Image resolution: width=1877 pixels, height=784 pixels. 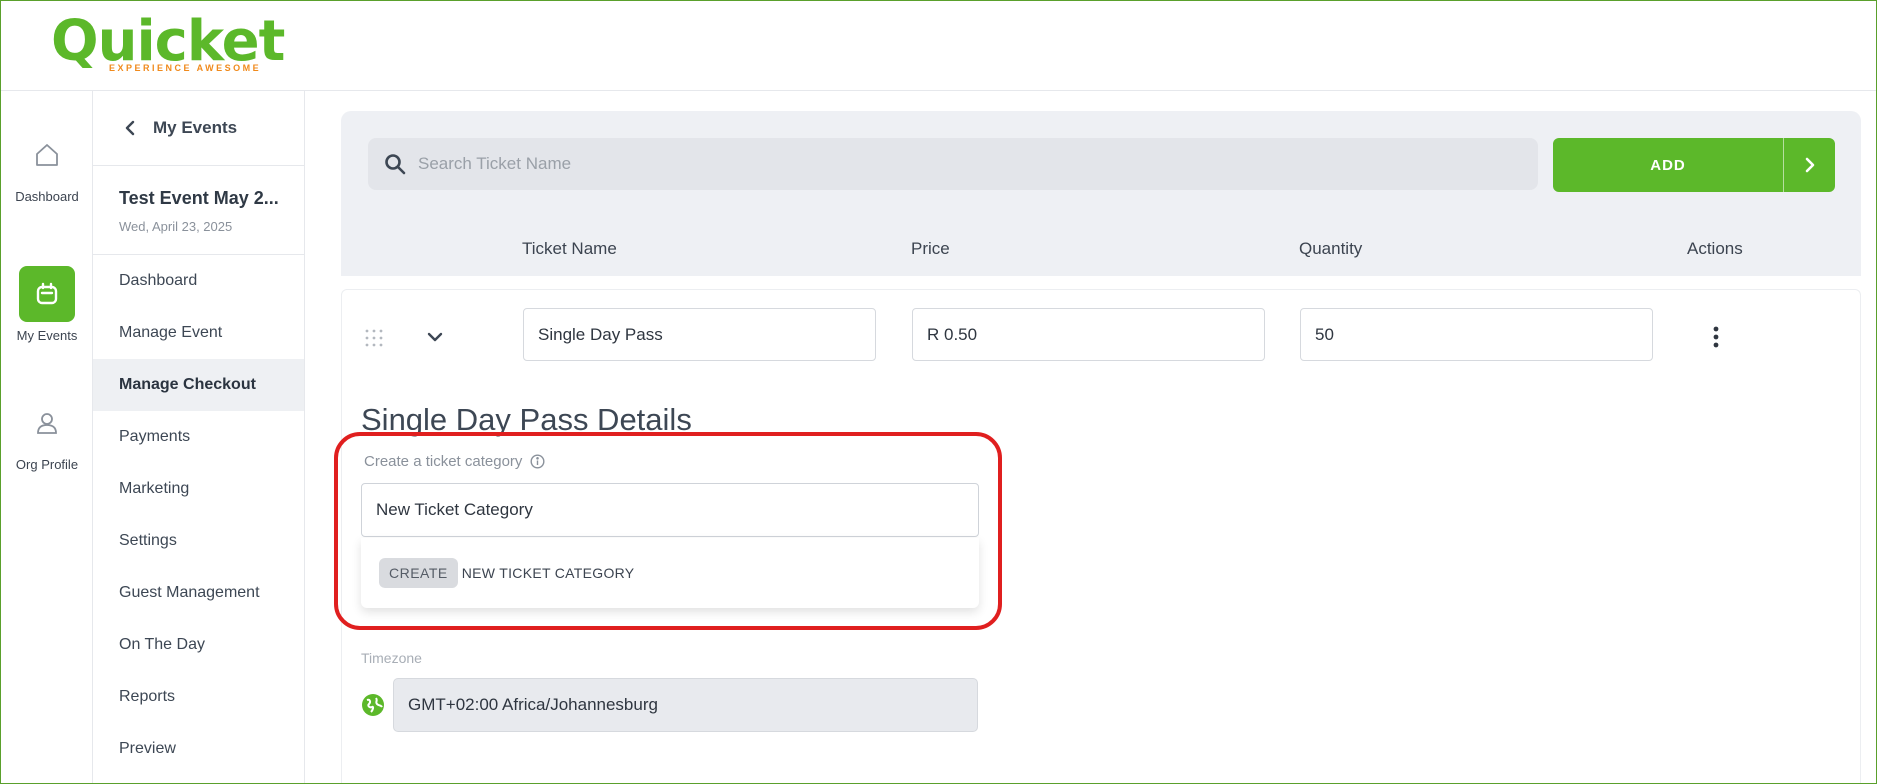 I want to click on info-icon, so click(x=537, y=461).